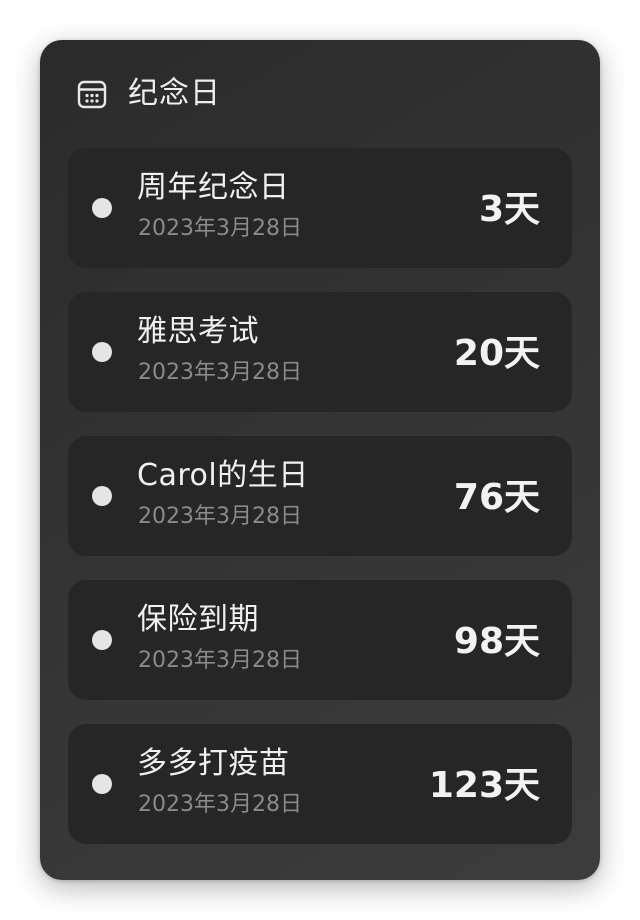  What do you see at coordinates (320, 640) in the screenshot?
I see `event-card: 保险到期 2023年3月28日 98天` at bounding box center [320, 640].